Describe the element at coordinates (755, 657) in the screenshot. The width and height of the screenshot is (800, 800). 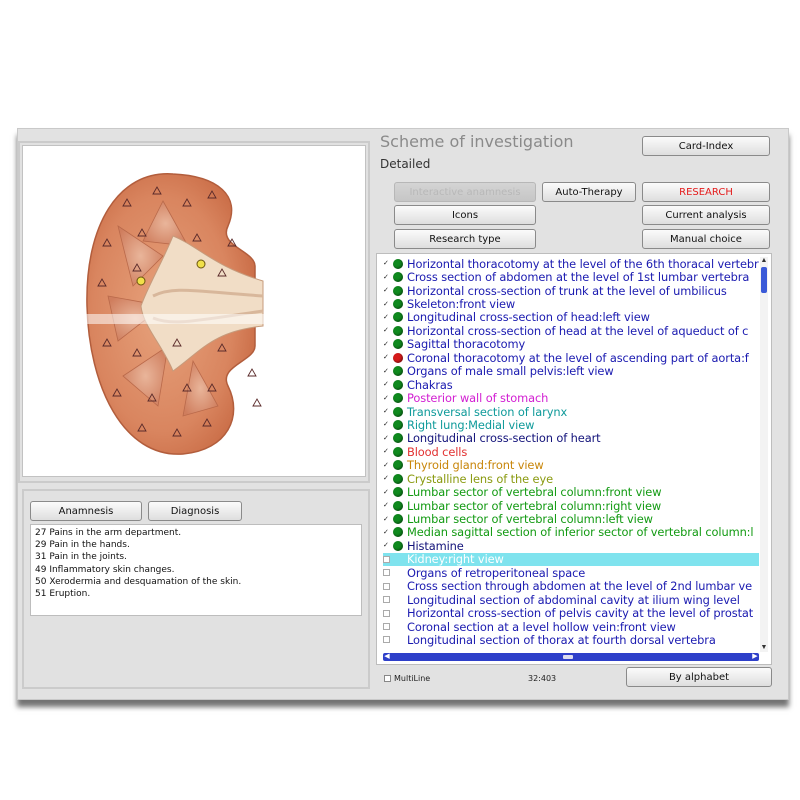
I see `scroll-right-icon: ▶` at that location.